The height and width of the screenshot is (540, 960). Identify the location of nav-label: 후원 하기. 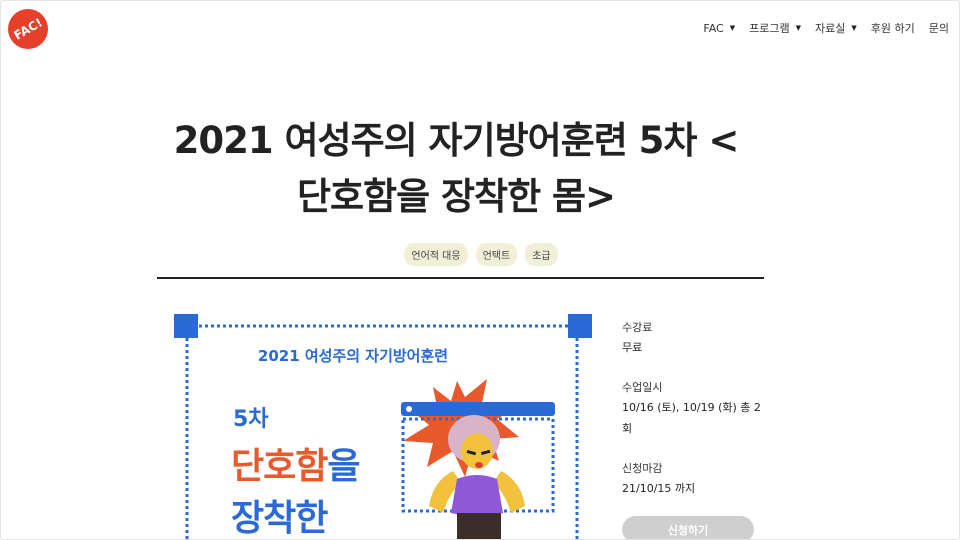
(892, 28).